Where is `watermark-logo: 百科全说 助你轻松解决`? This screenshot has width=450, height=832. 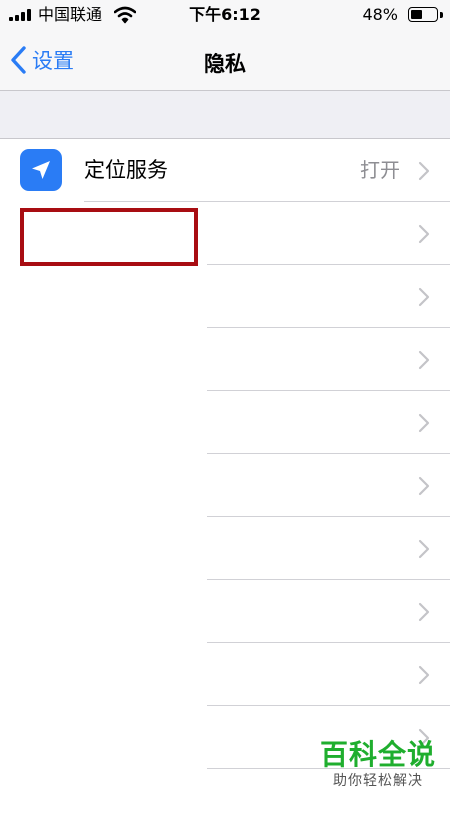 watermark-logo: 百科全说 助你轻松解决 is located at coordinates (378, 764).